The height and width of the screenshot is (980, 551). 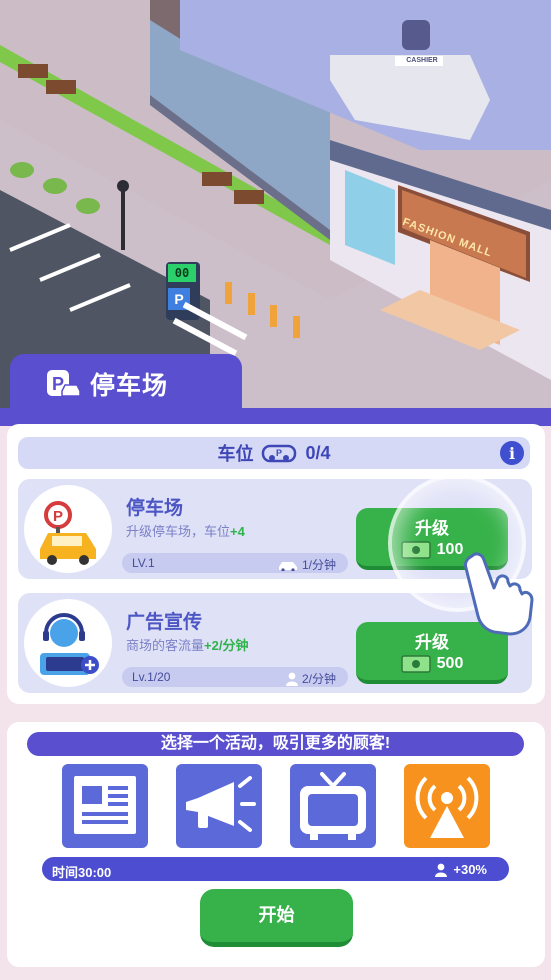 I want to click on newspaper-icon, so click(x=105, y=805).